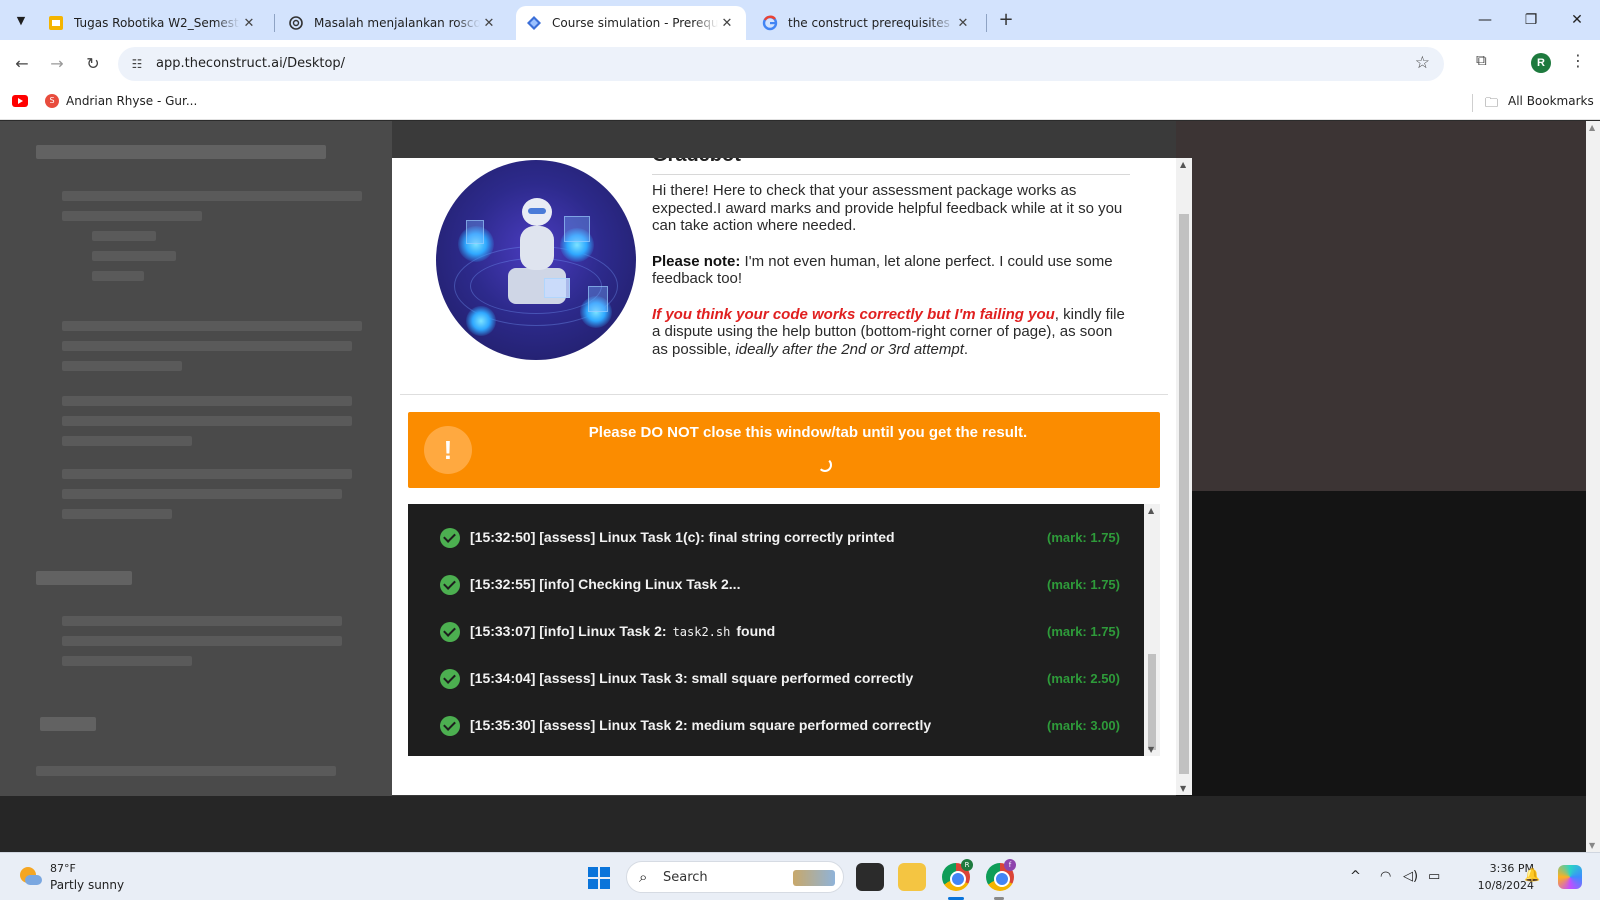  Describe the element at coordinates (867, 23) in the screenshot. I see `tab-construct-search: the construct prerequisites exam ✕` at that location.